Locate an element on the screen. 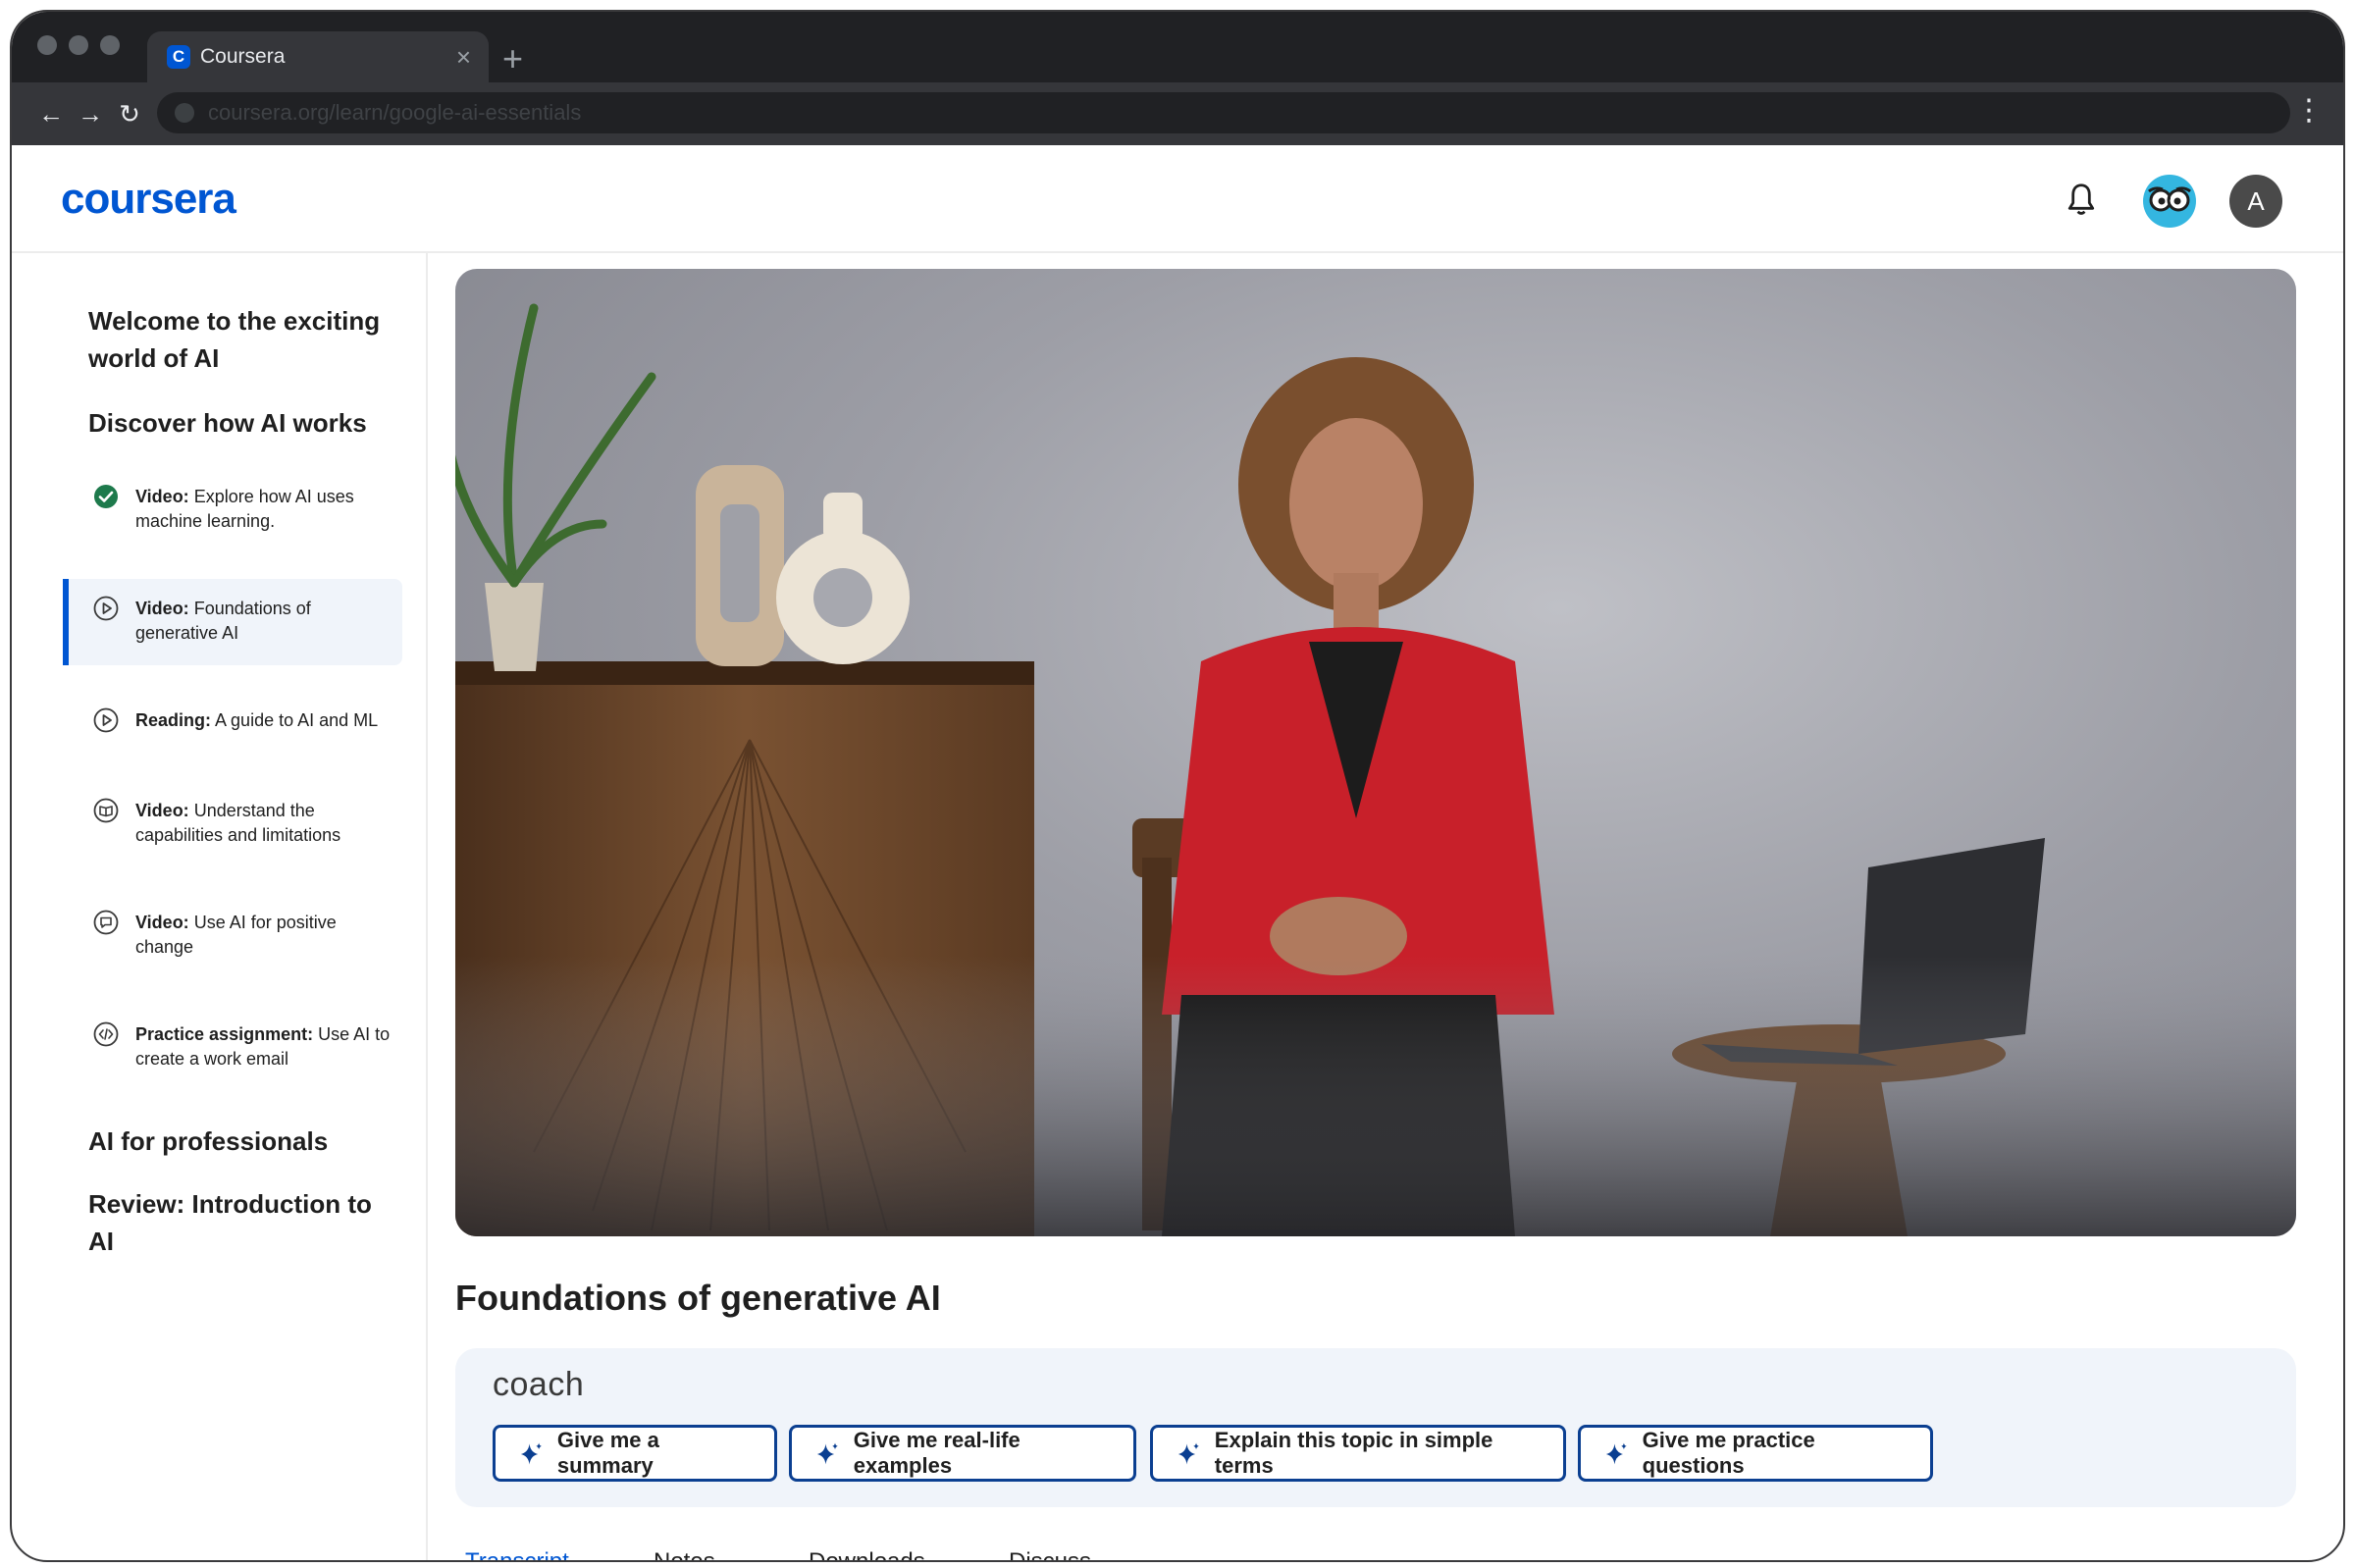 The image size is (2355, 1568). content-tabs: Transcript Notes Downloads Discuss is located at coordinates (906, 1554).